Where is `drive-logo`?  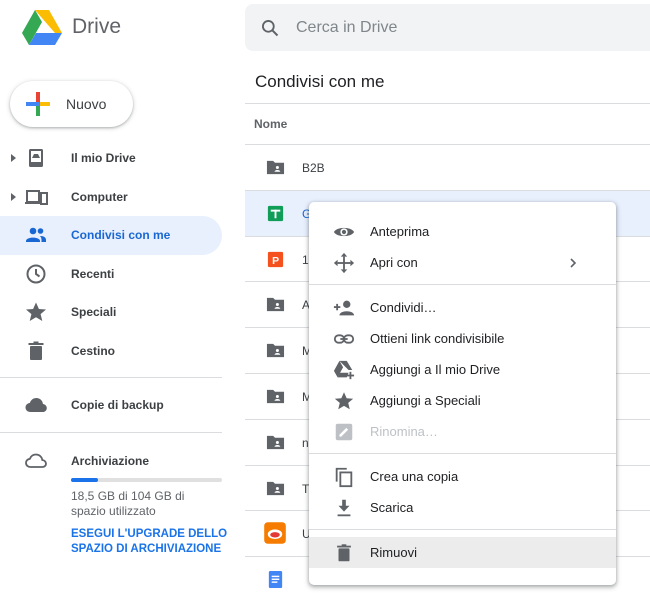 drive-logo is located at coordinates (42, 27).